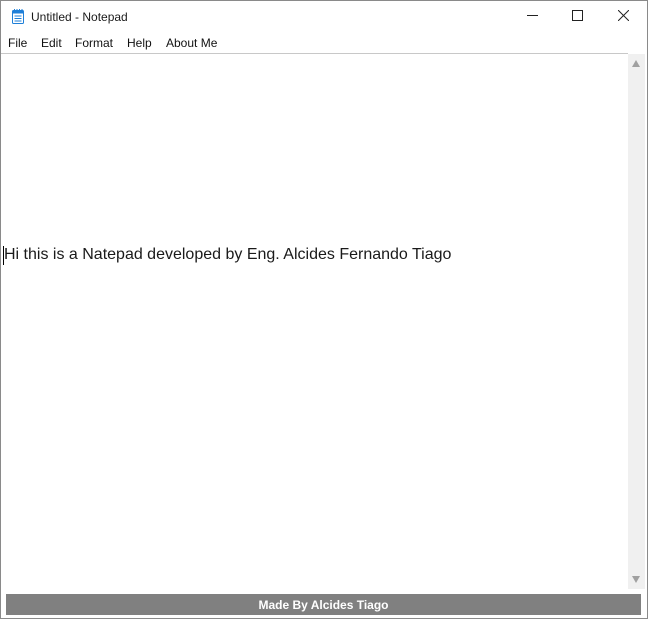 The width and height of the screenshot is (648, 619). I want to click on scroll-up-arrow-icon, so click(636, 63).